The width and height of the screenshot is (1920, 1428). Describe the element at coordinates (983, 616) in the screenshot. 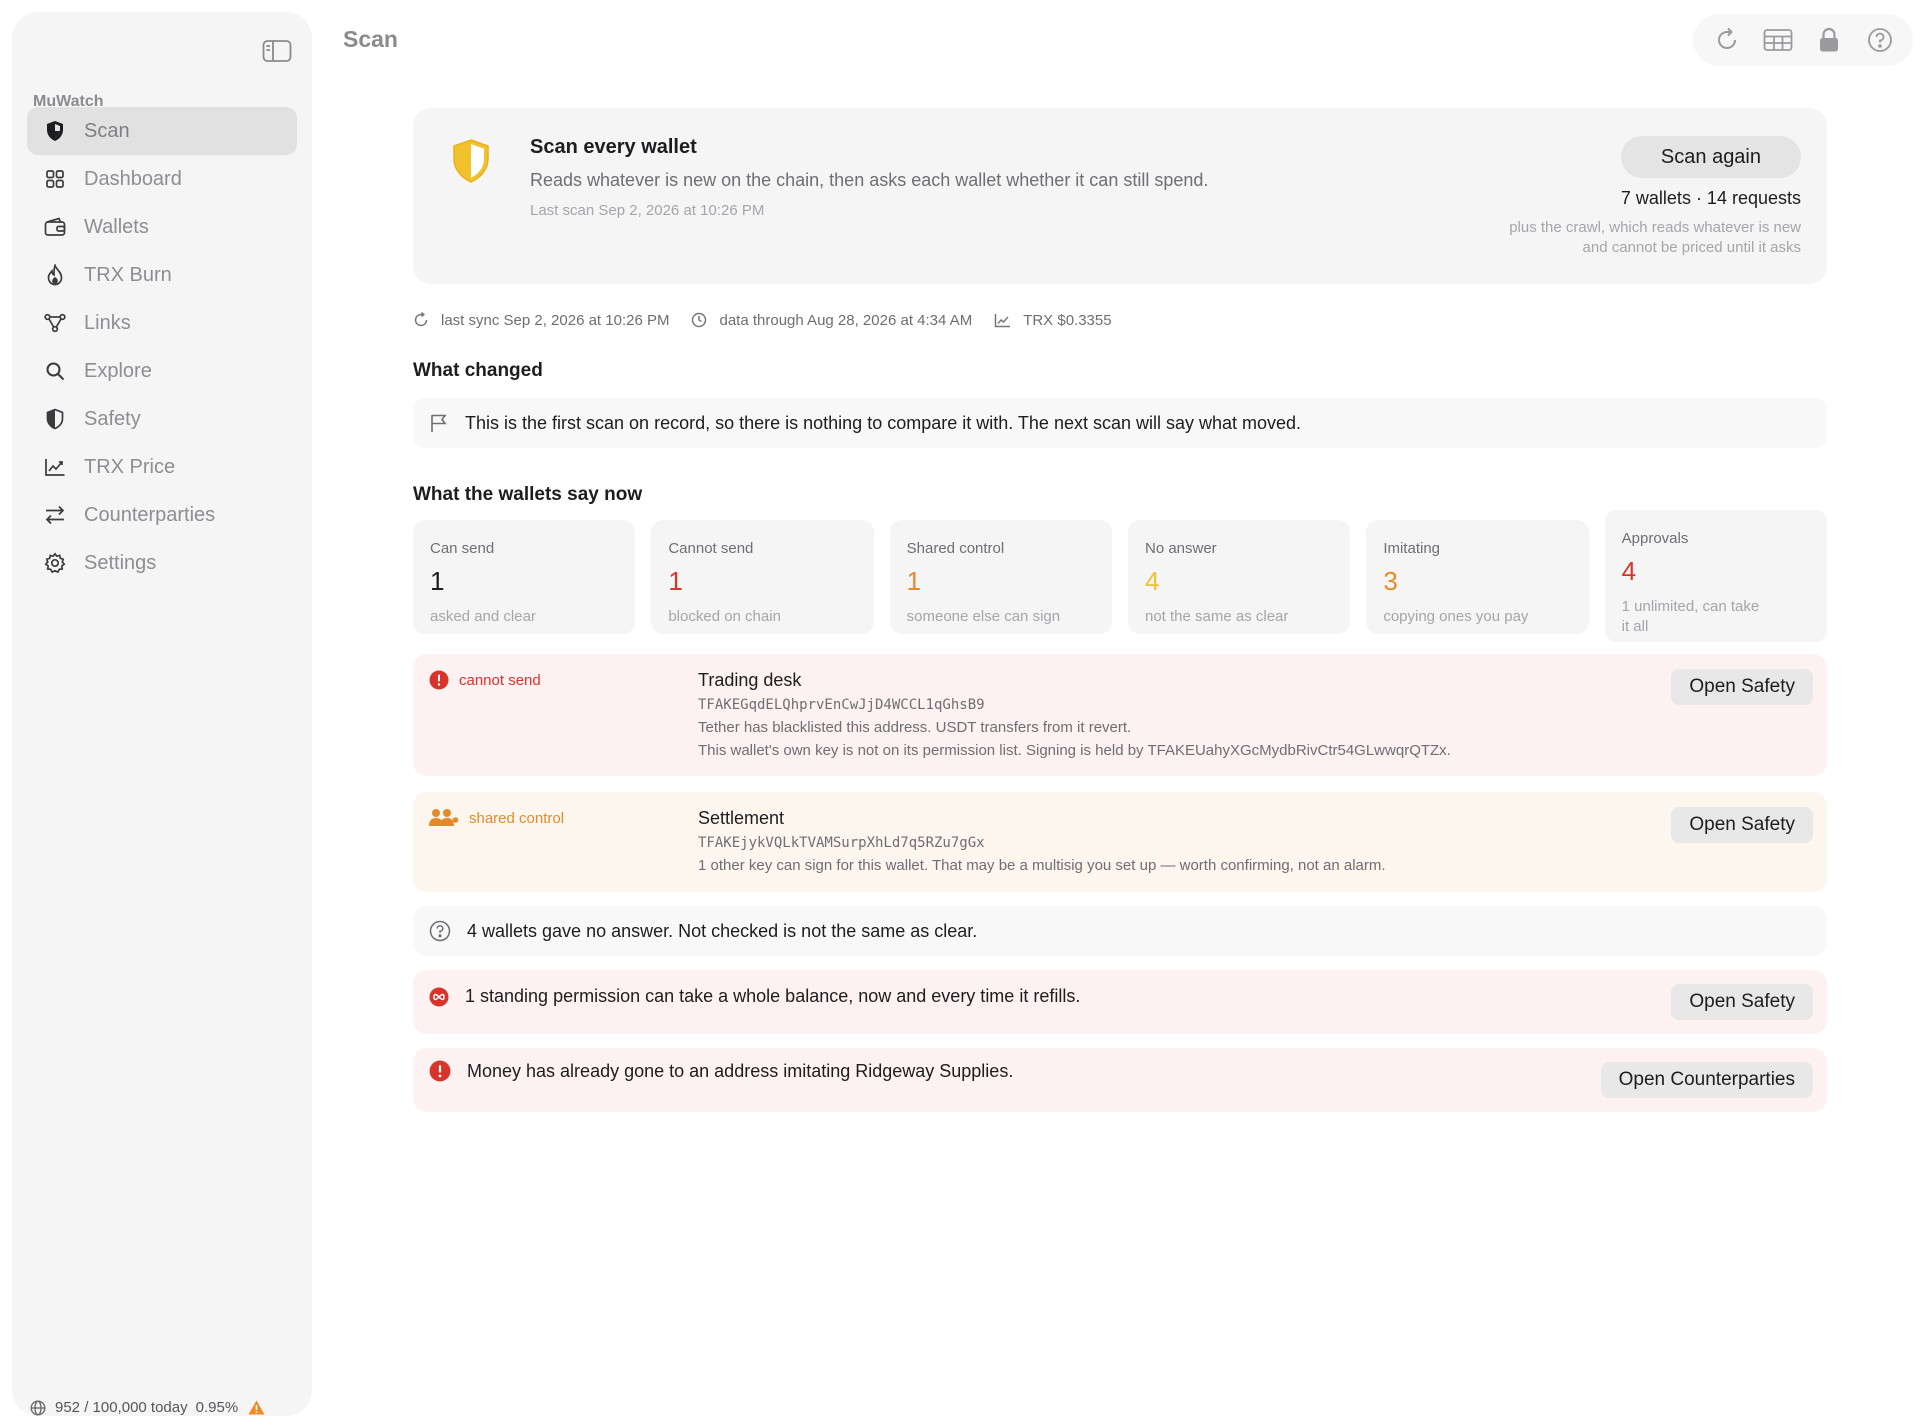

I see `stat-sub: someone else can sign` at that location.